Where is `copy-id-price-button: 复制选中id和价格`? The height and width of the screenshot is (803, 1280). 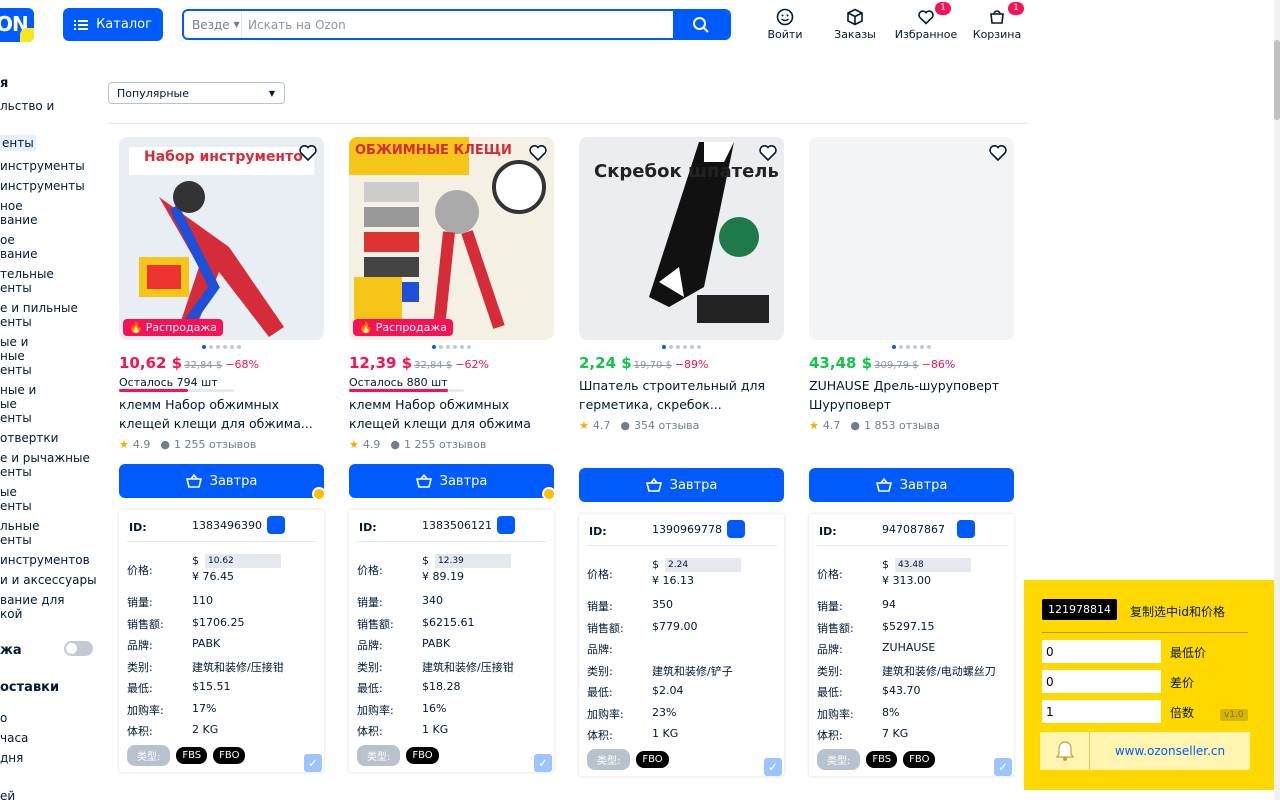
copy-id-price-button: 复制选中id和价格 is located at coordinates (1177, 611).